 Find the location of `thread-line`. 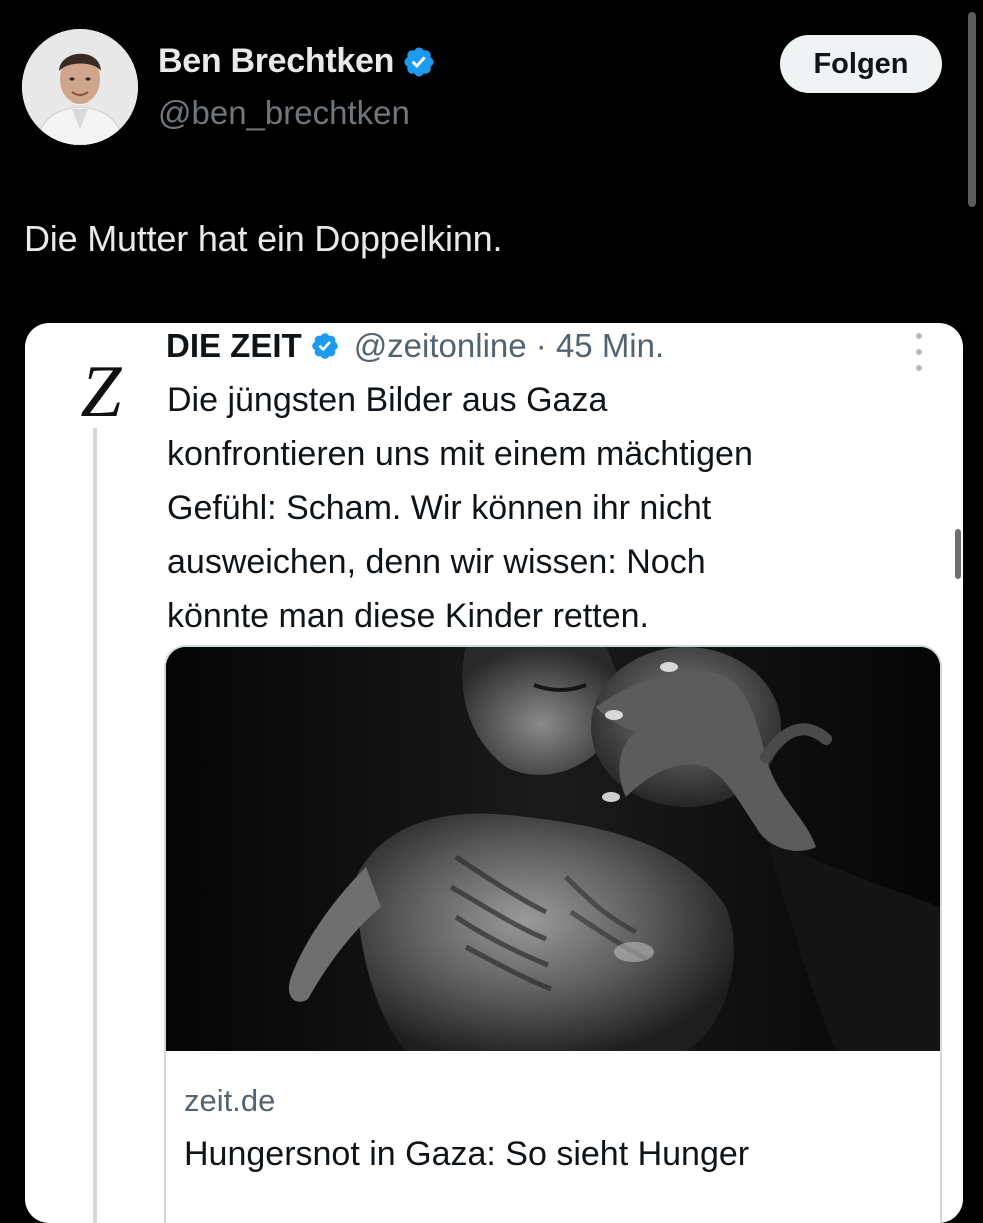

thread-line is located at coordinates (95, 825).